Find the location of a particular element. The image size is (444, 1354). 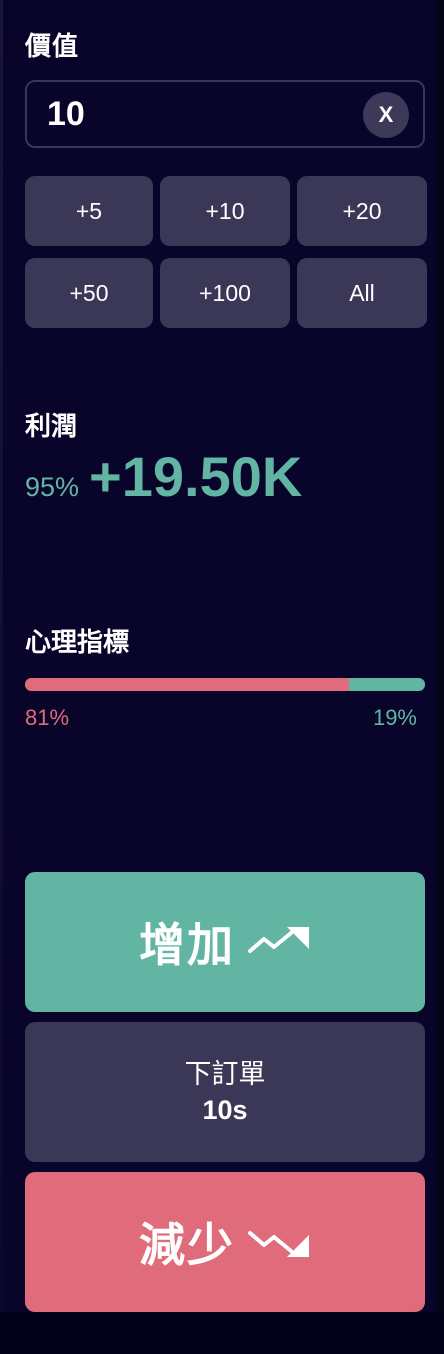

place-order-label: 下訂單 is located at coordinates (225, 1074).